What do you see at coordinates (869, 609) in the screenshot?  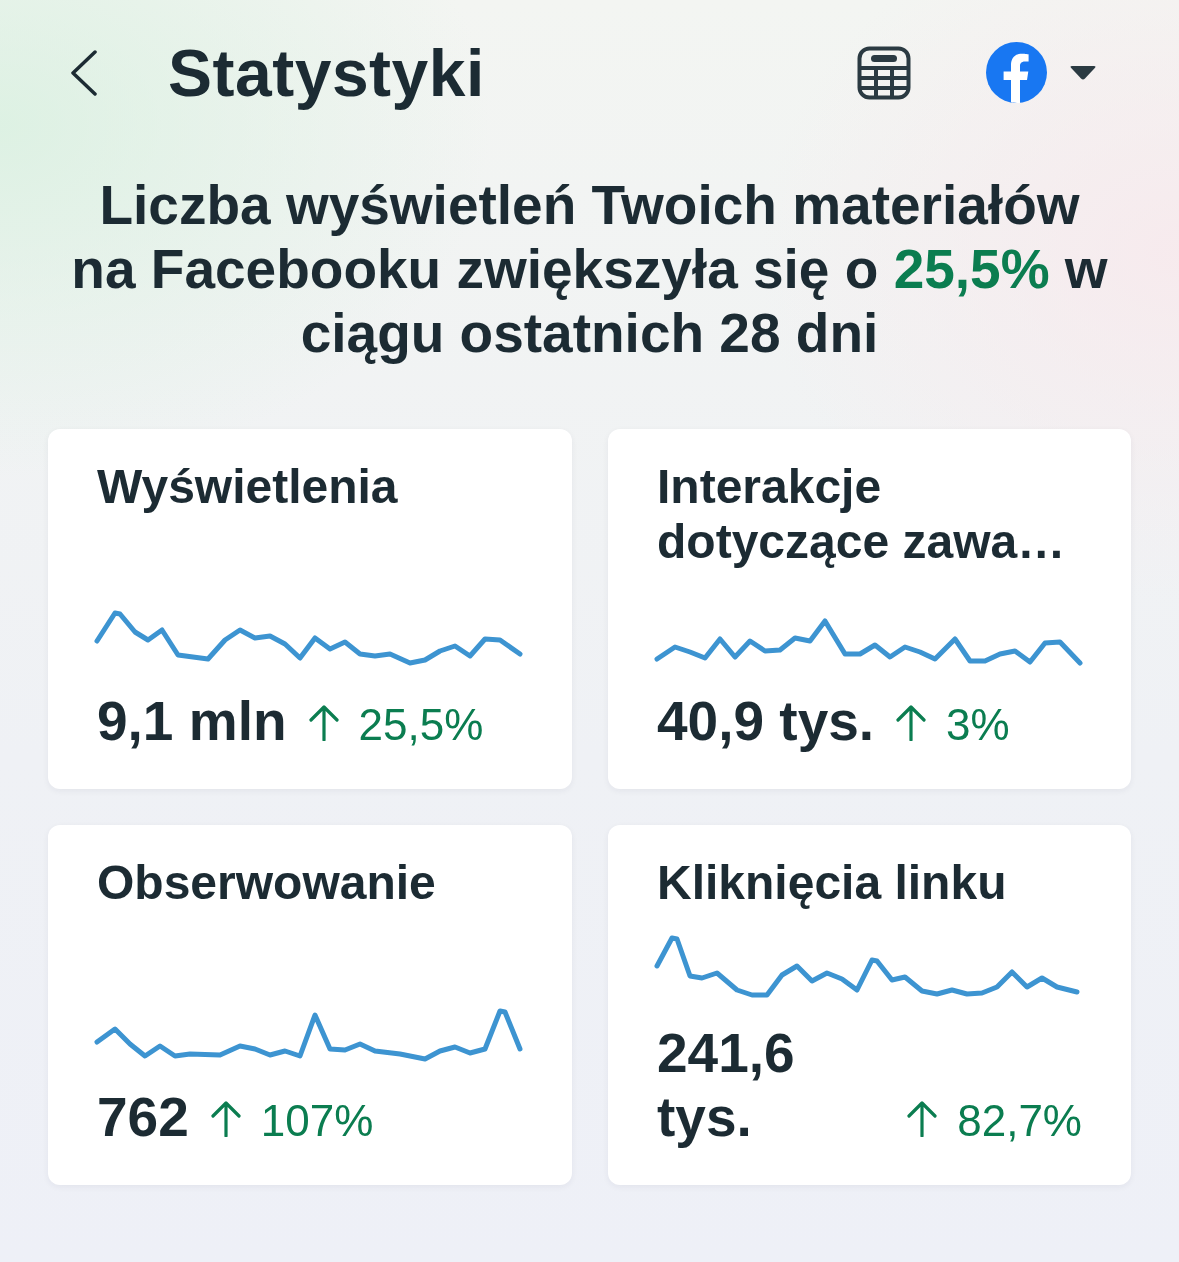 I see `metric-card: Interakcje dotyczące zawa… 40,9 tys. 3%` at bounding box center [869, 609].